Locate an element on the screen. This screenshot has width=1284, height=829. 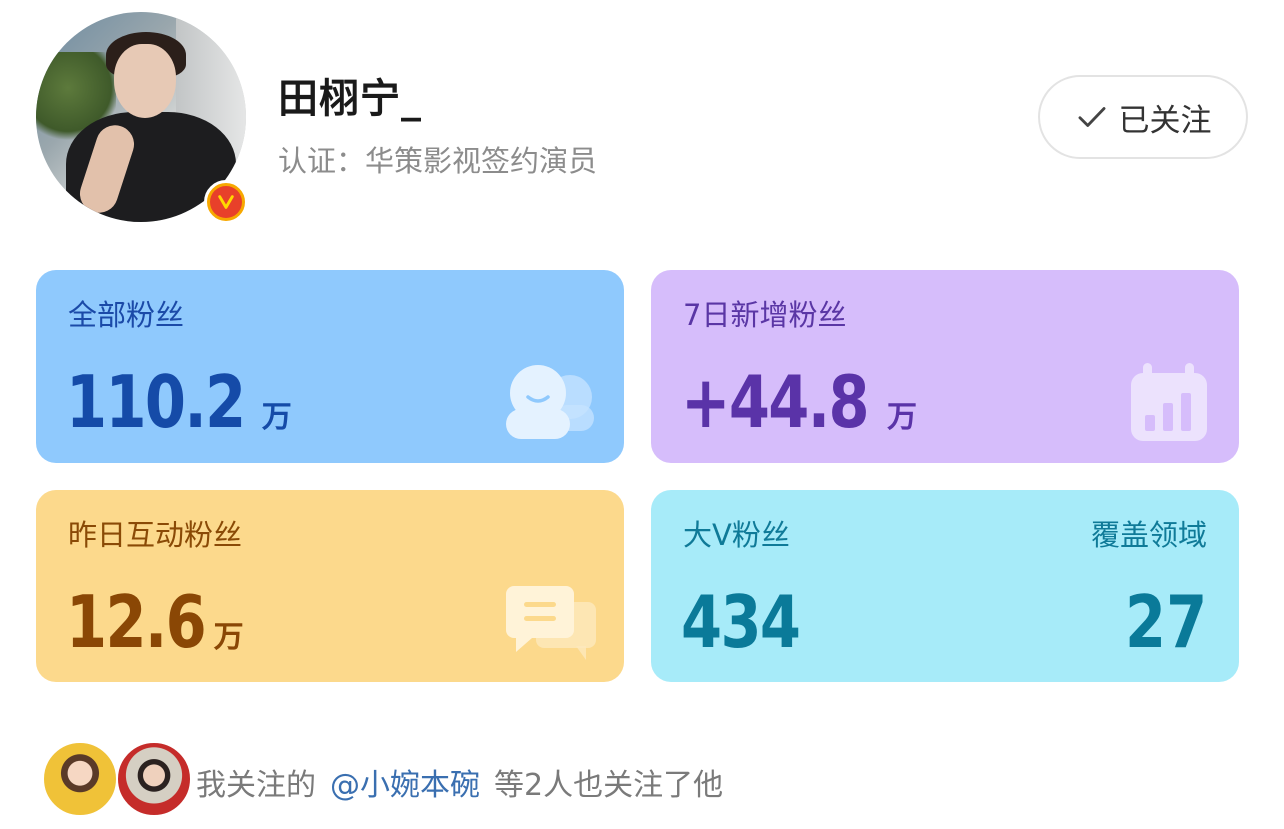
verified-v-badge-icon is located at coordinates (226, 202).